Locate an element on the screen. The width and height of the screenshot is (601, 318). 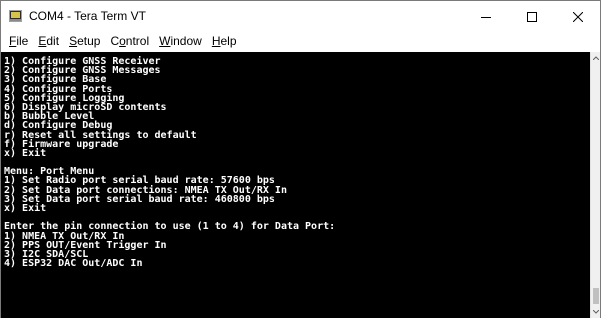
menu-bar: File Edit Setup Control Window Help is located at coordinates (300, 41).